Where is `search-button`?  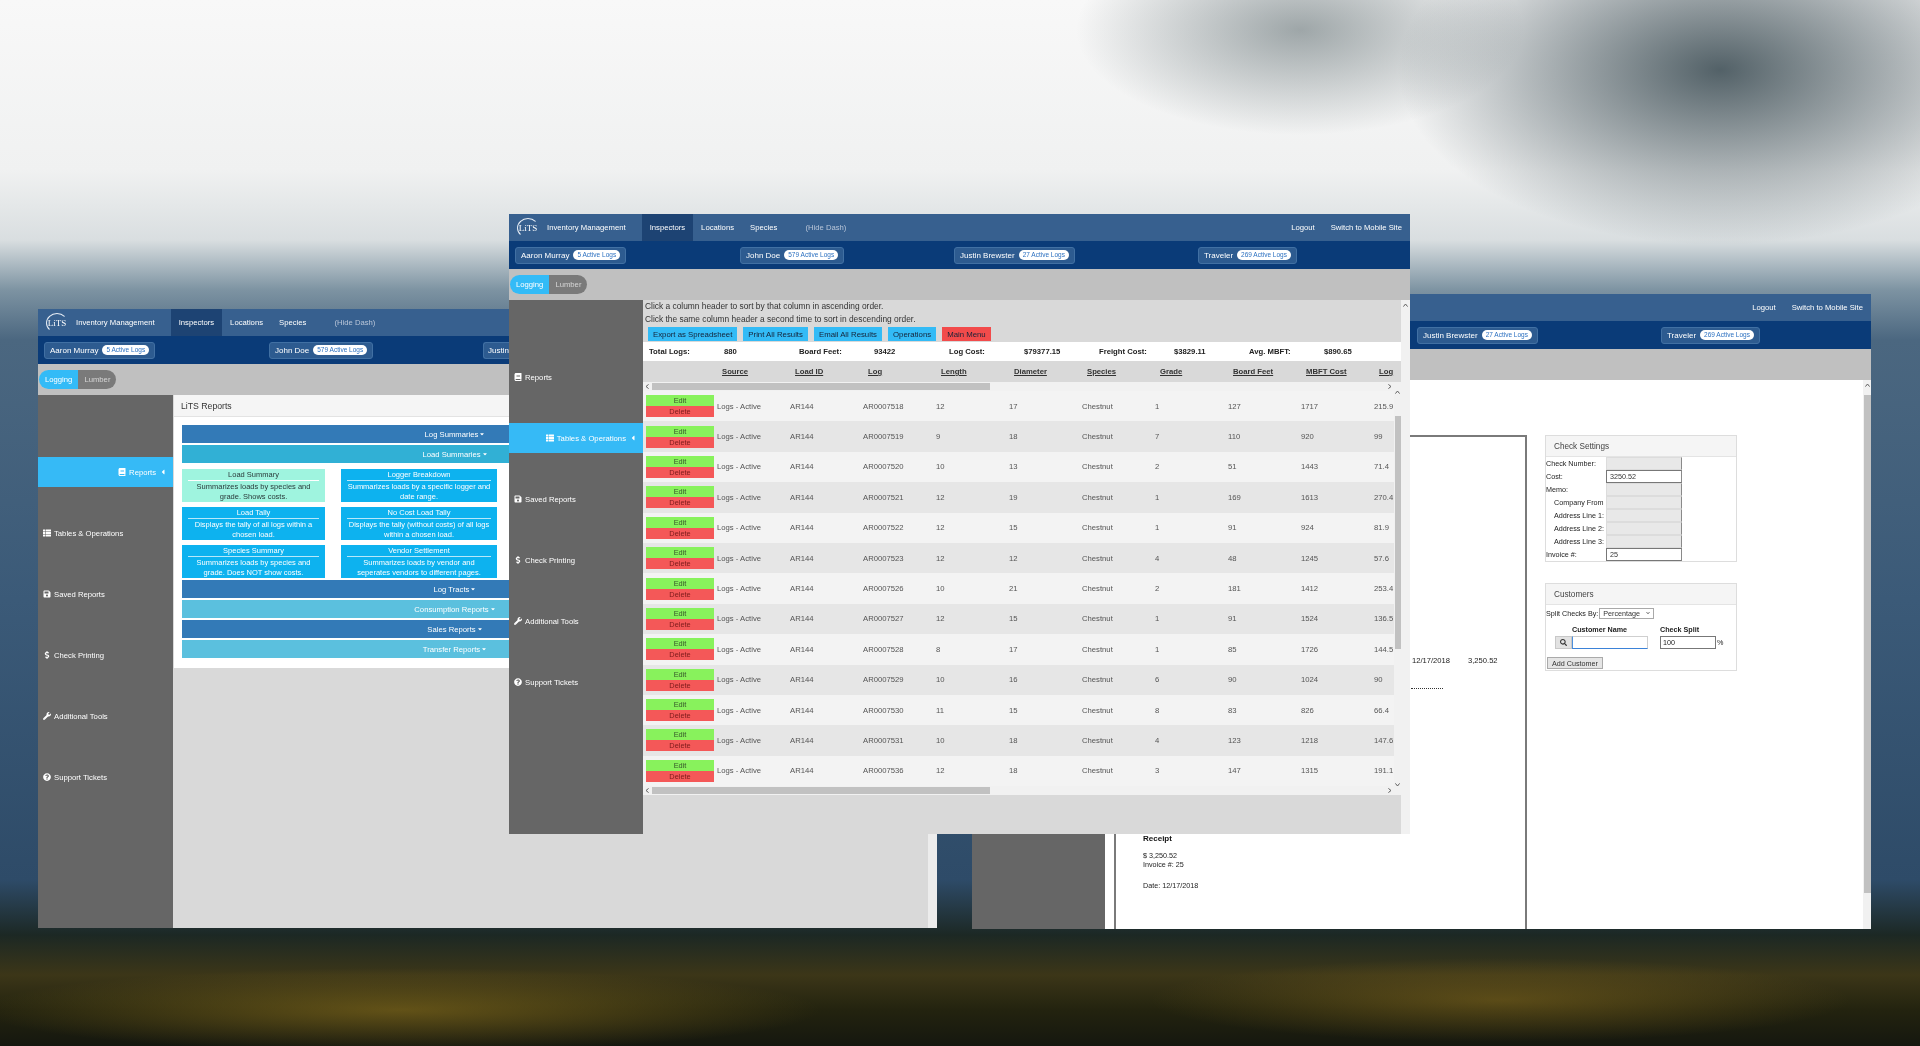
search-button is located at coordinates (1563, 642).